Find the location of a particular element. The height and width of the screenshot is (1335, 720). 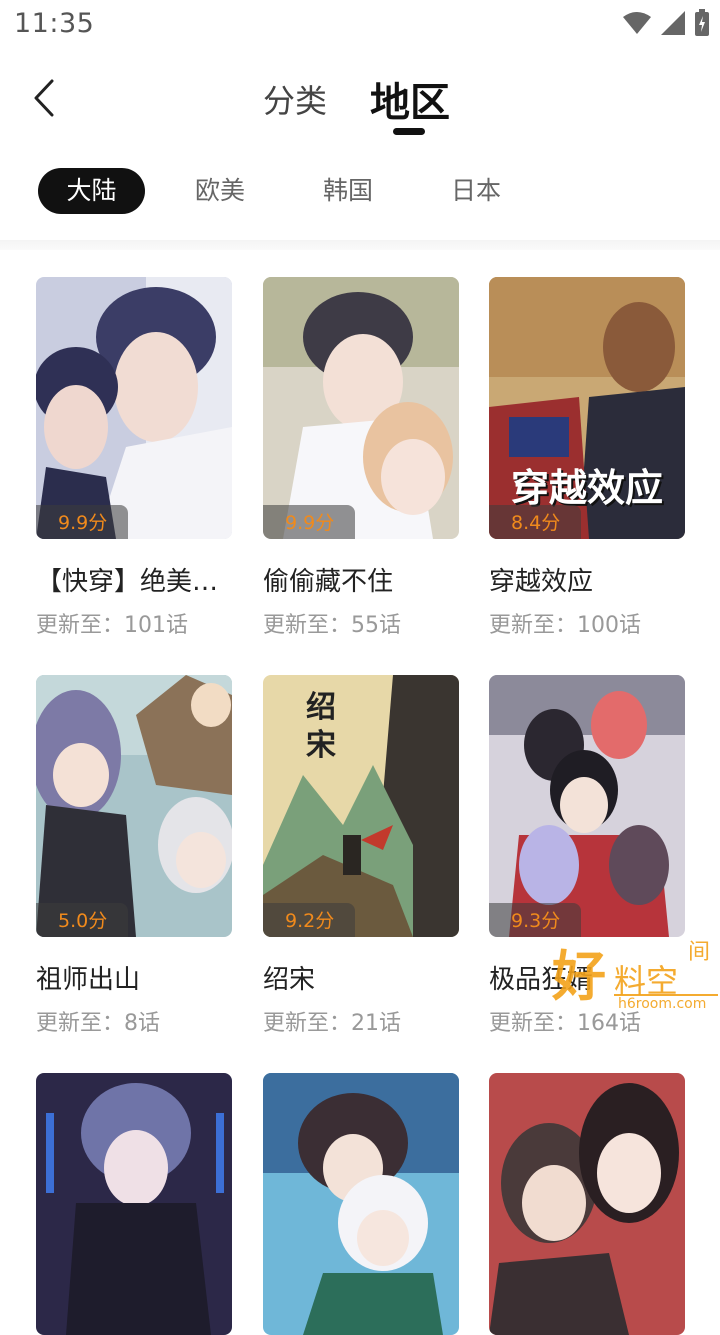

status-bar: 11:35 is located at coordinates (360, 25).